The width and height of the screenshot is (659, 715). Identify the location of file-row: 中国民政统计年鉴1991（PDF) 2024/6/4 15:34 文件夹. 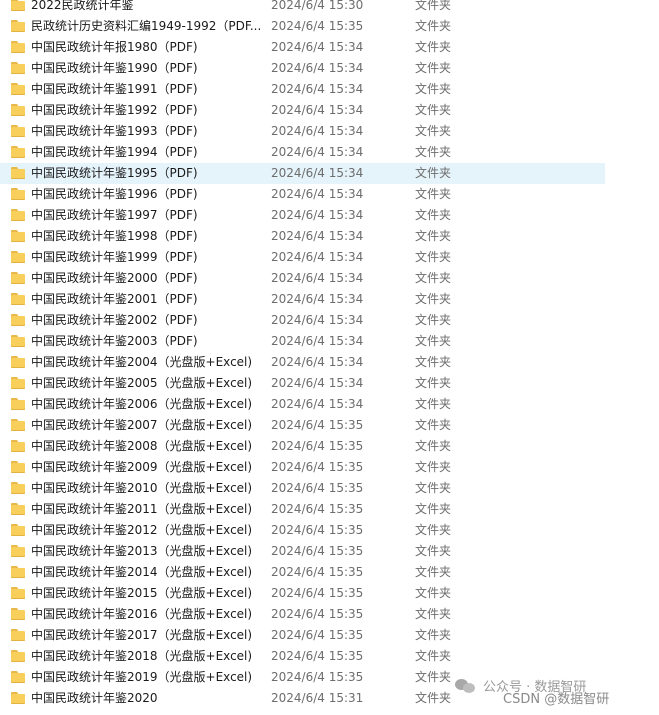
(302, 89).